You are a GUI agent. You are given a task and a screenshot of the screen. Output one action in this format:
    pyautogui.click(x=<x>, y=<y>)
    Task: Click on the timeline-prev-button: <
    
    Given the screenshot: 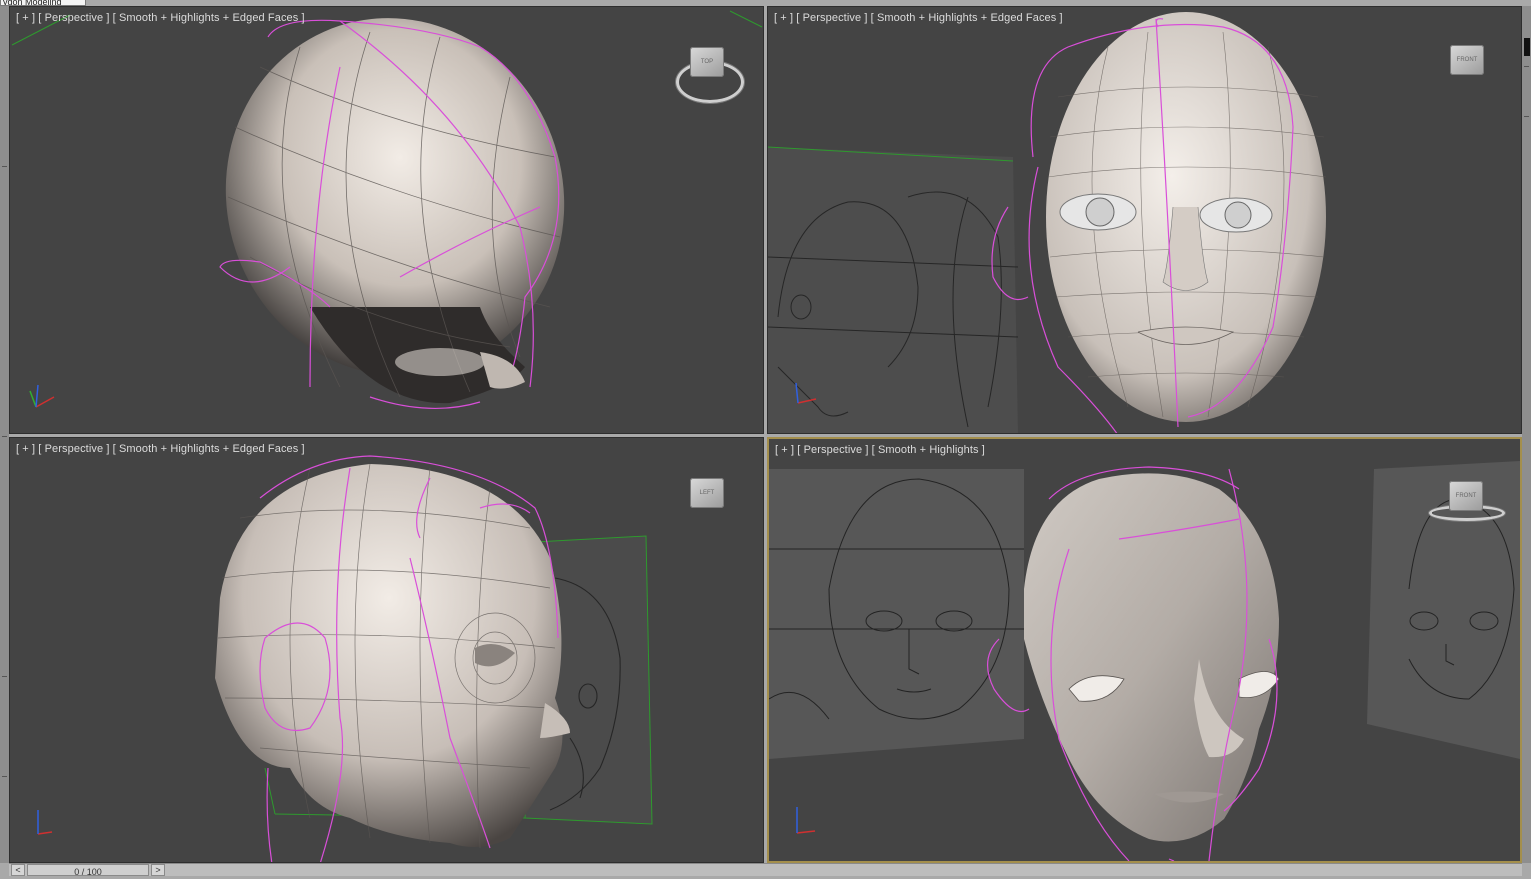 What is the action you would take?
    pyautogui.click(x=18, y=870)
    